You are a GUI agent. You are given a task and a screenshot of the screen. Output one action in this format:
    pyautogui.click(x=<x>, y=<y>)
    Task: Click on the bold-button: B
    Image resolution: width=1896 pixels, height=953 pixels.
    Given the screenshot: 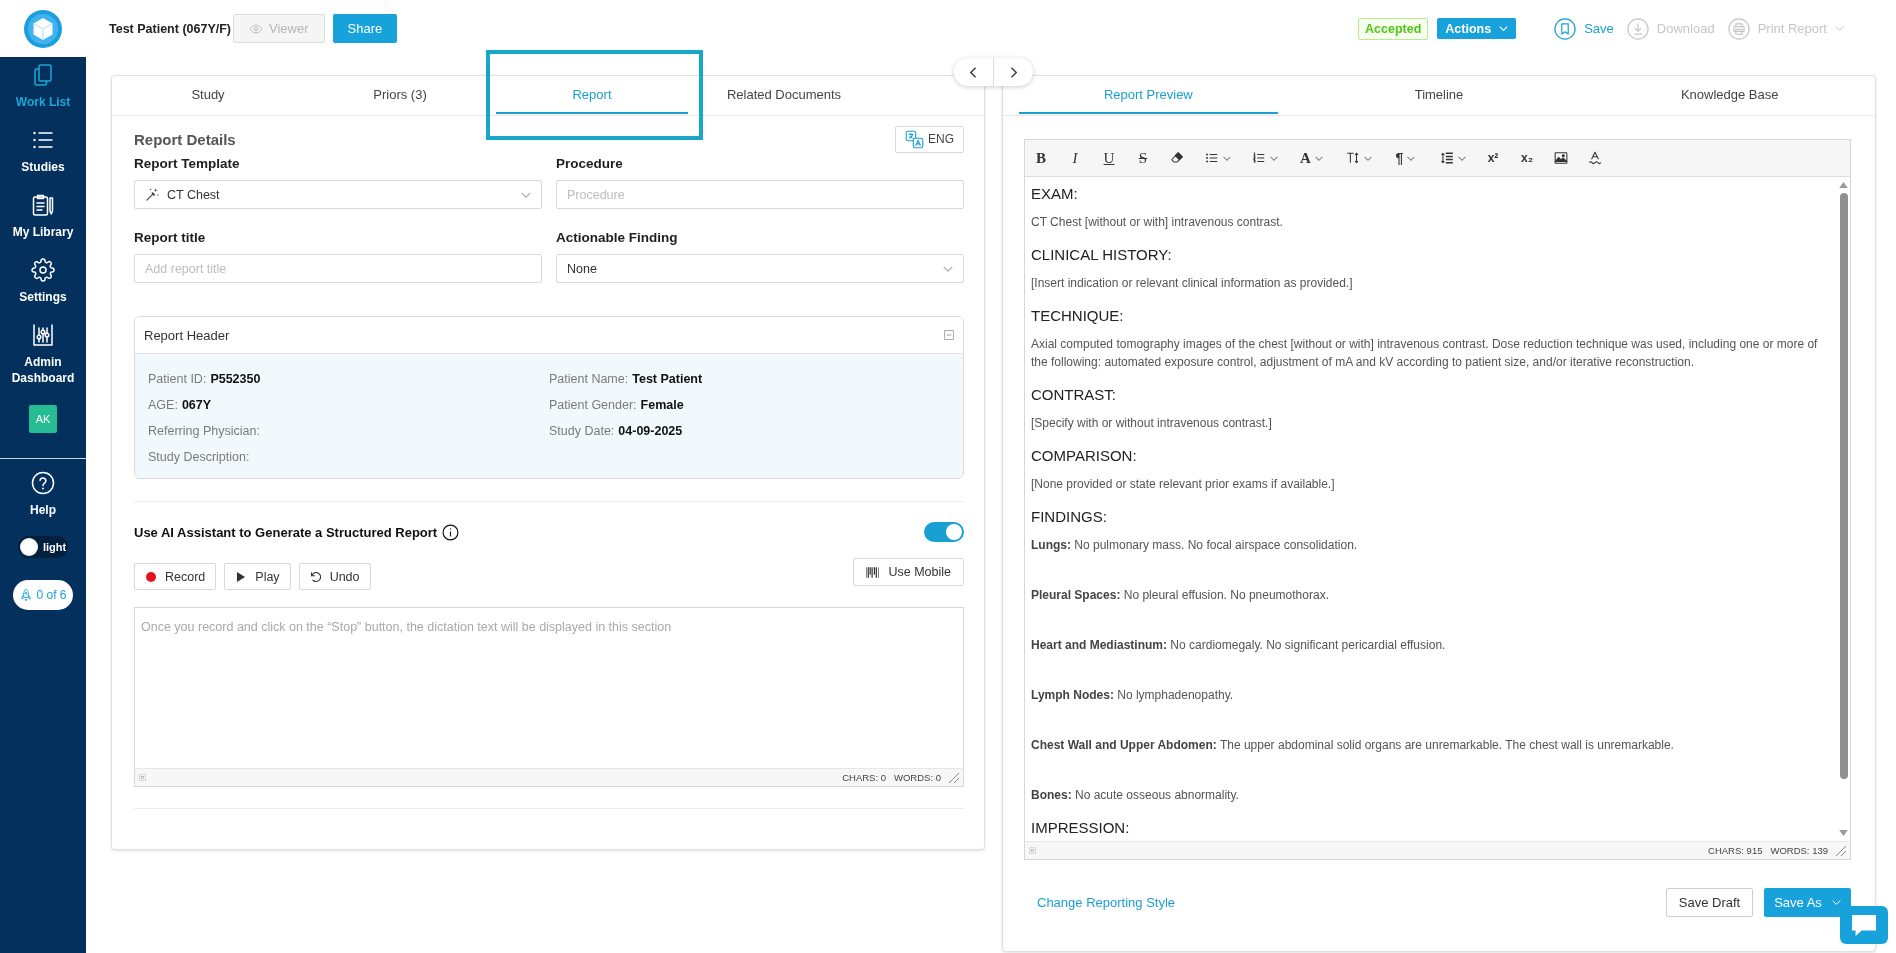 What is the action you would take?
    pyautogui.click(x=1041, y=158)
    